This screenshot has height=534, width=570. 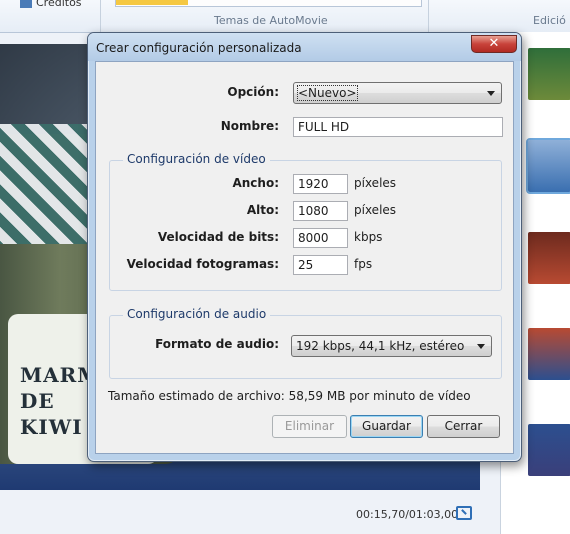 What do you see at coordinates (397, 93) in the screenshot?
I see `option-dropdown: <Nuevo>` at bounding box center [397, 93].